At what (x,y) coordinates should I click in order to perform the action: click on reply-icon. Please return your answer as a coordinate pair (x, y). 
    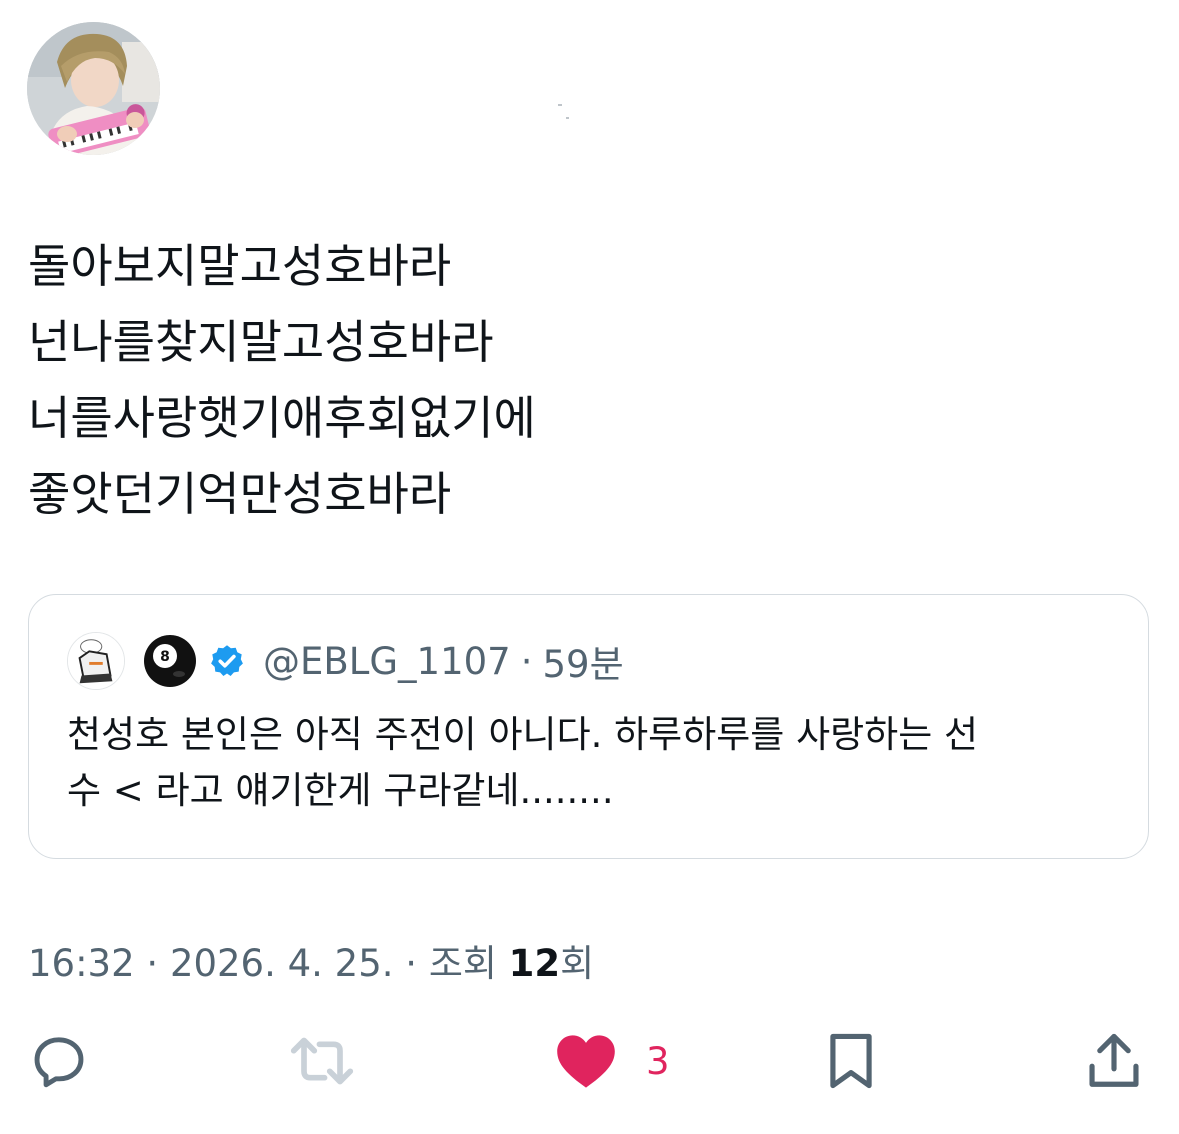
    Looking at the image, I should click on (59, 1062).